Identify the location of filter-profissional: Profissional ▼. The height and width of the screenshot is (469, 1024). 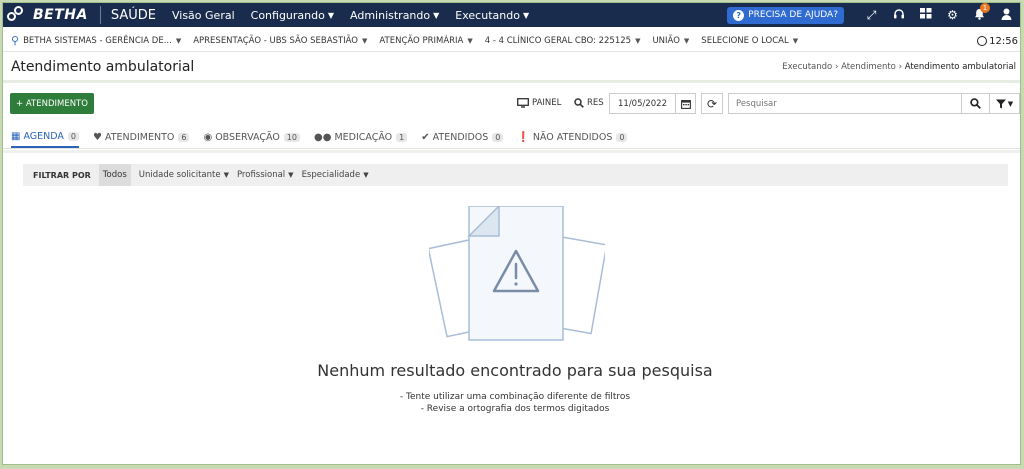
(265, 175).